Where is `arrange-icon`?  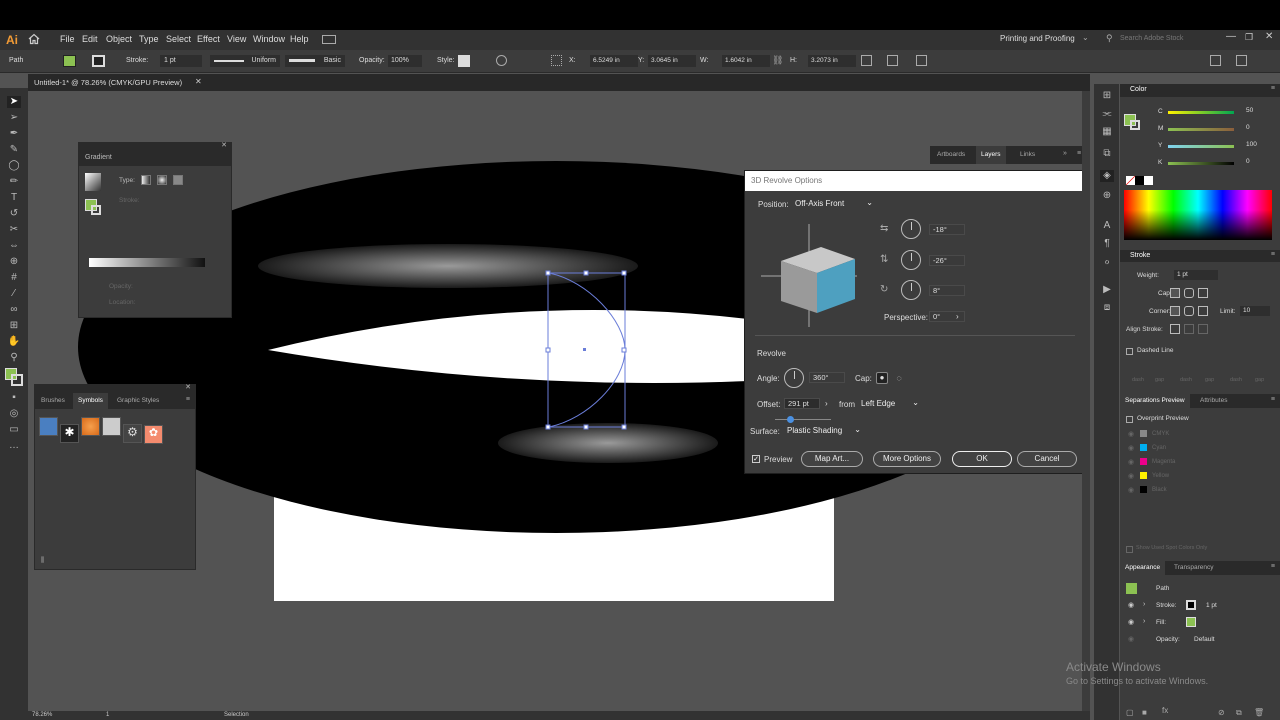
arrange-icon is located at coordinates (1215, 60).